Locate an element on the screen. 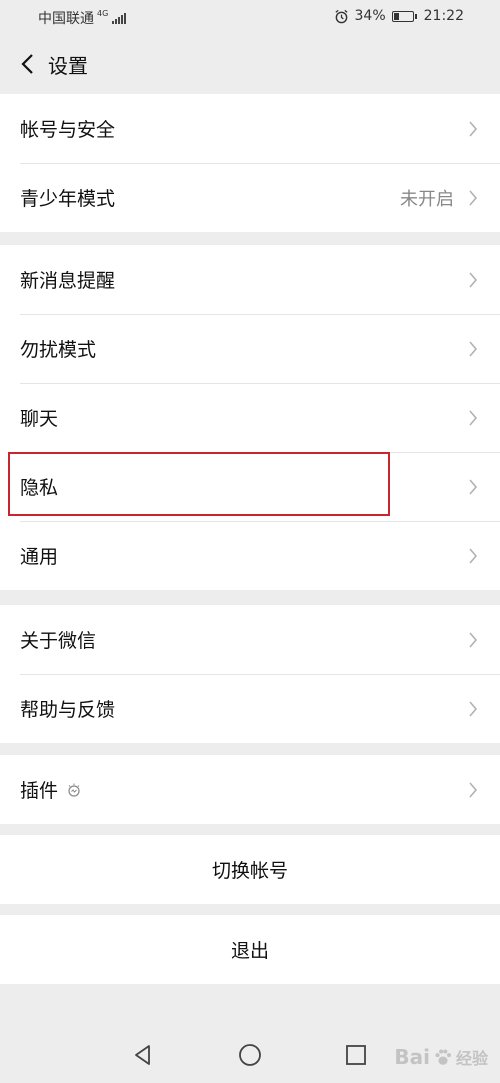 The image size is (500, 1083). baidu-watermark: Bai 经验 is located at coordinates (441, 1057).